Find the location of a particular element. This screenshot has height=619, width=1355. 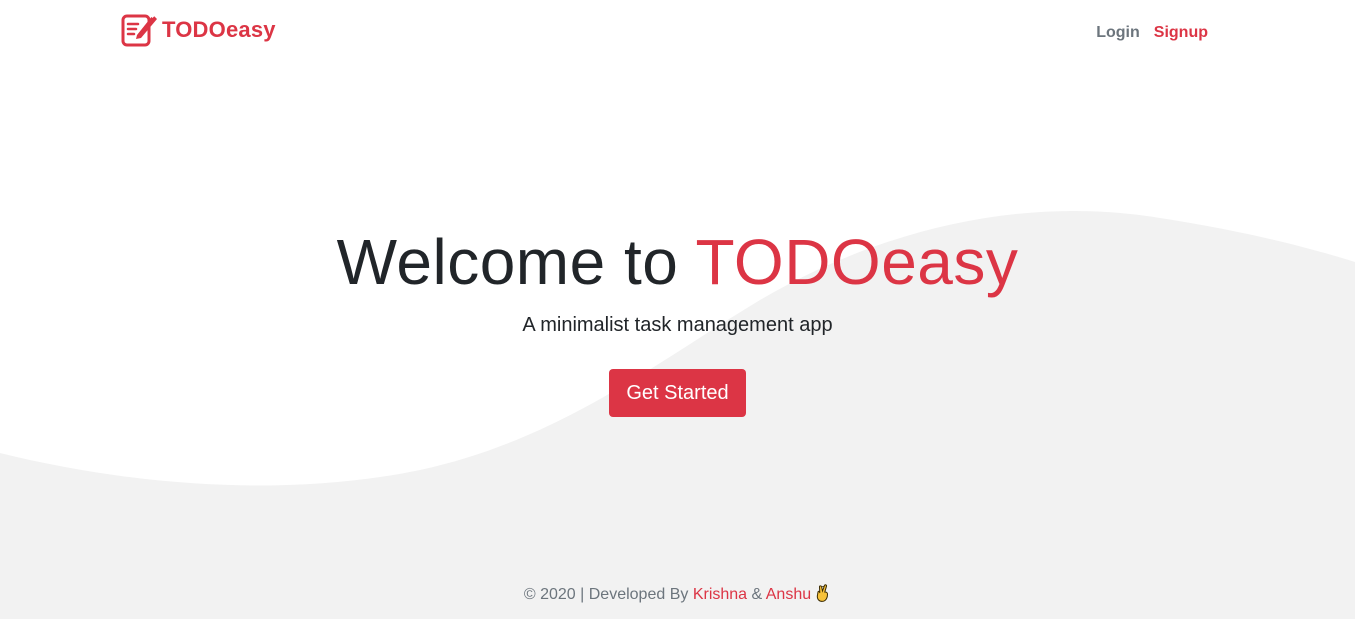

hero-title-prefix: Welcome to is located at coordinates (516, 262).